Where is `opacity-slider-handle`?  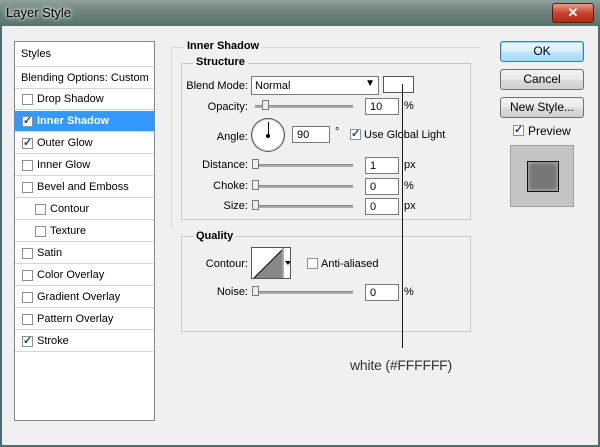 opacity-slider-handle is located at coordinates (265, 105).